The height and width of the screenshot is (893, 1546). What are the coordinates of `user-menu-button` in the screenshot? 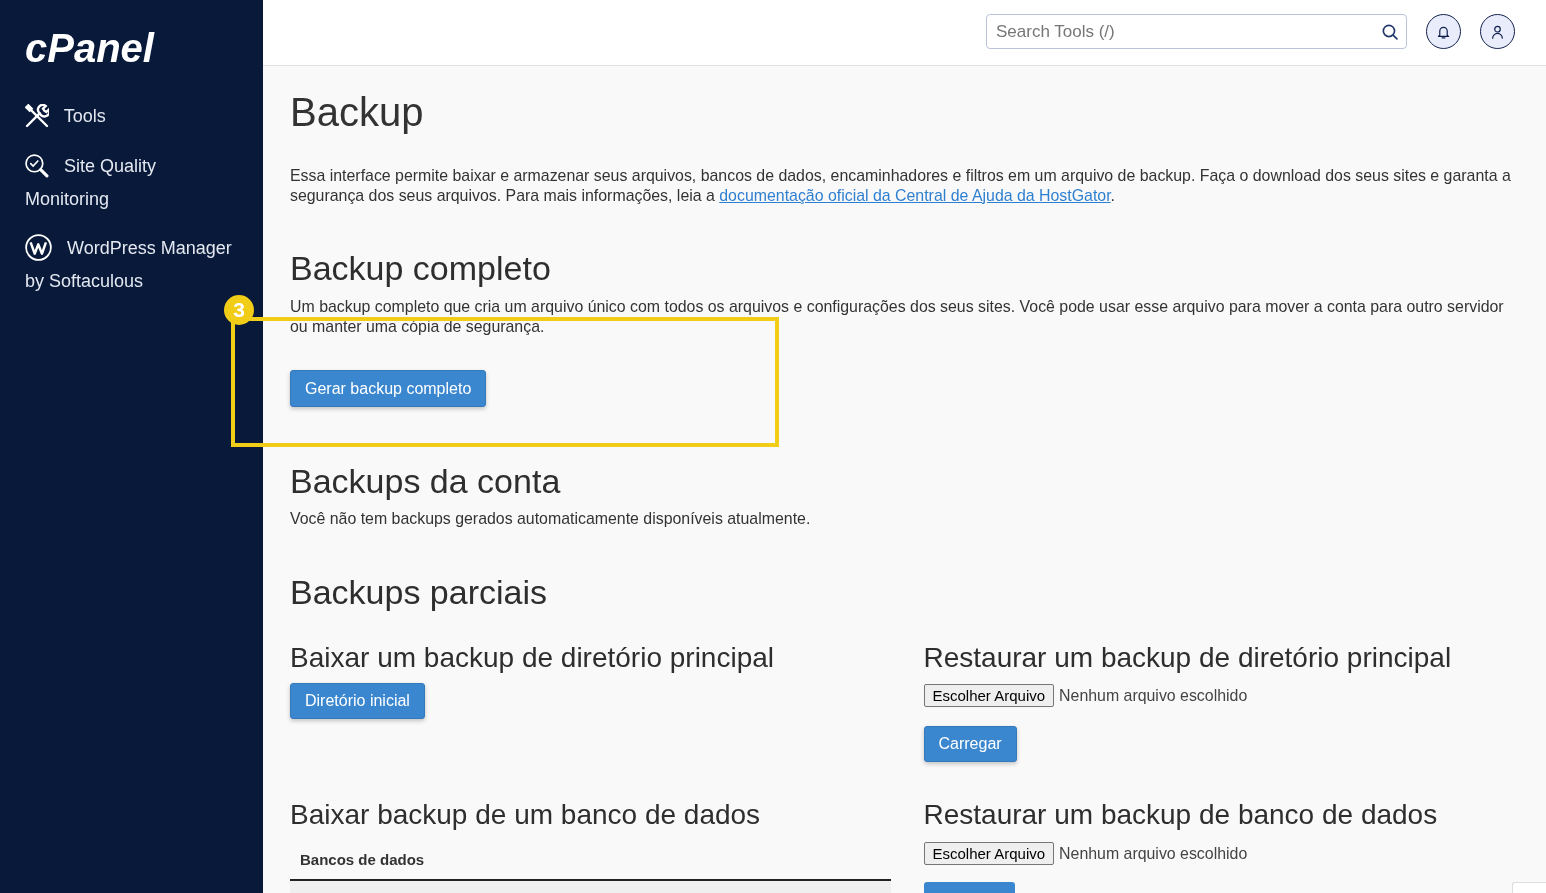 It's located at (1497, 31).